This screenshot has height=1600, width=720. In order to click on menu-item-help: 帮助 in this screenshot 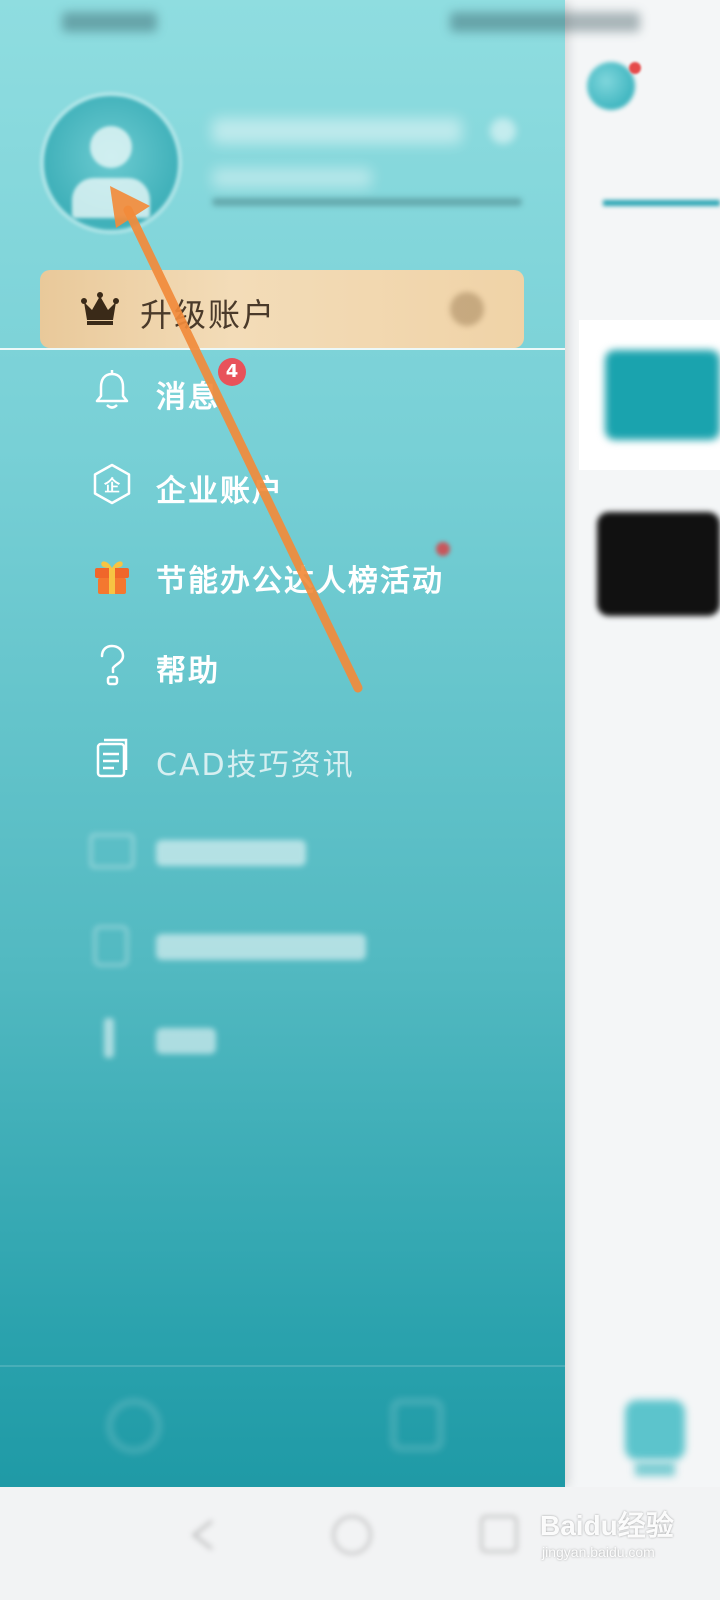, I will do `click(300, 666)`.